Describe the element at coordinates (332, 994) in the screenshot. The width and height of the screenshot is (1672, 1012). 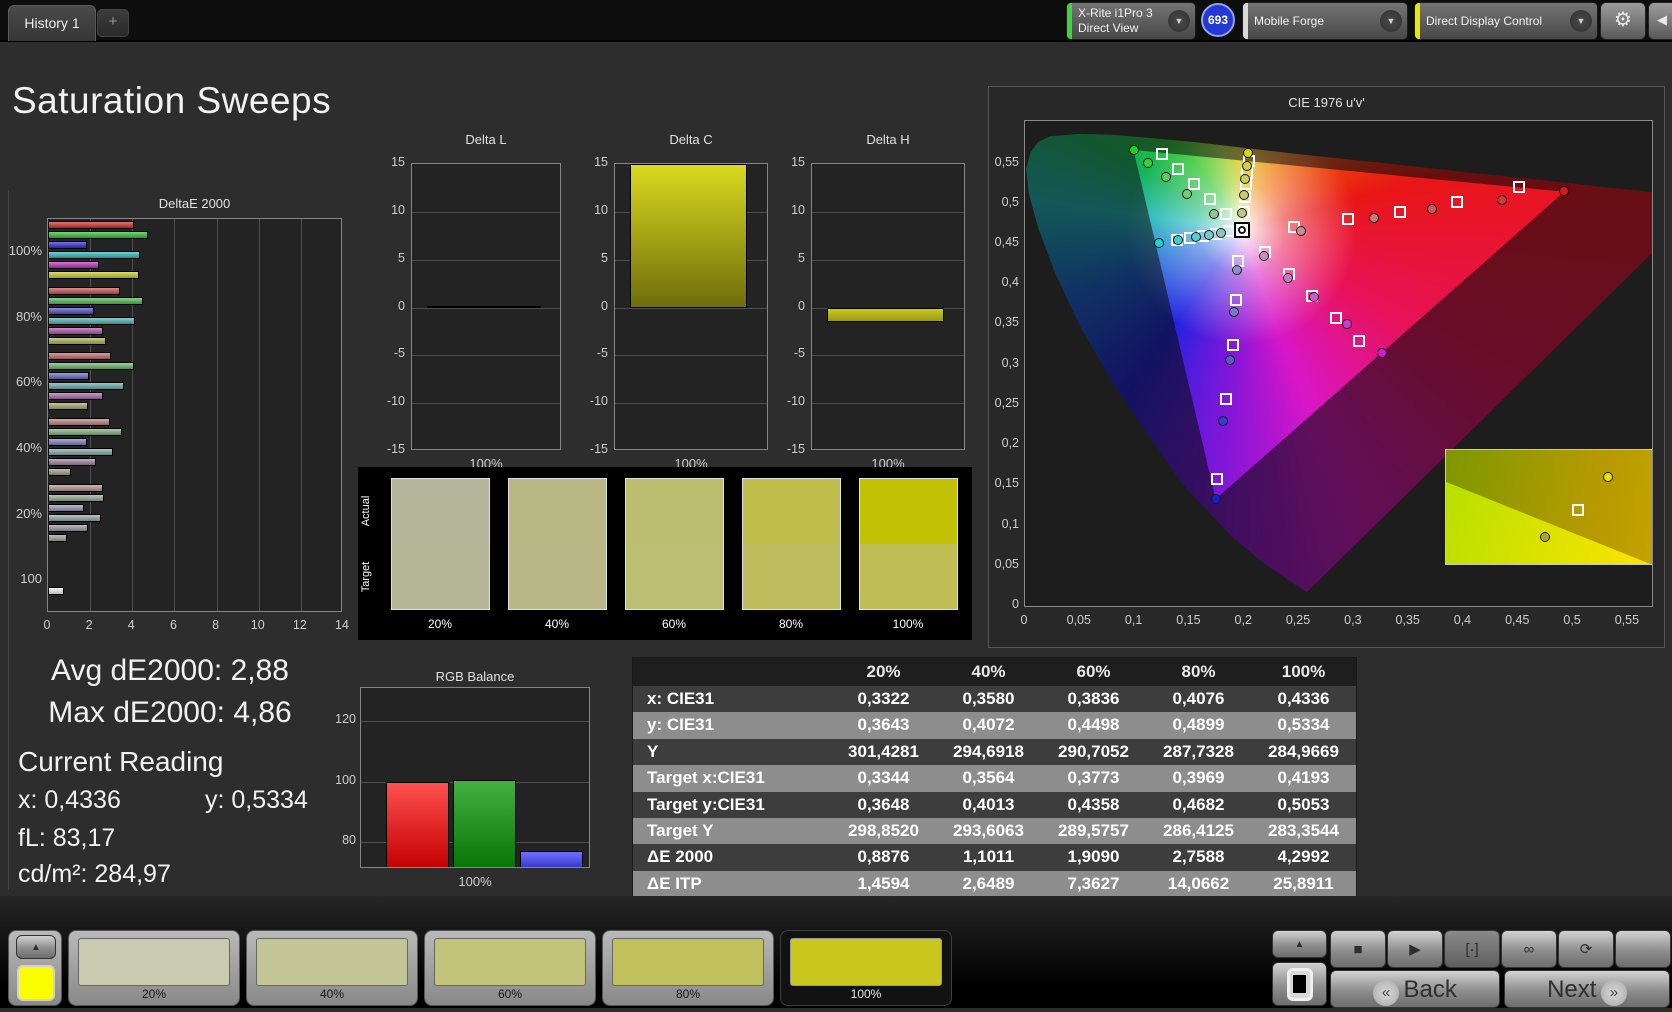
I see `tile-label: 40%` at that location.